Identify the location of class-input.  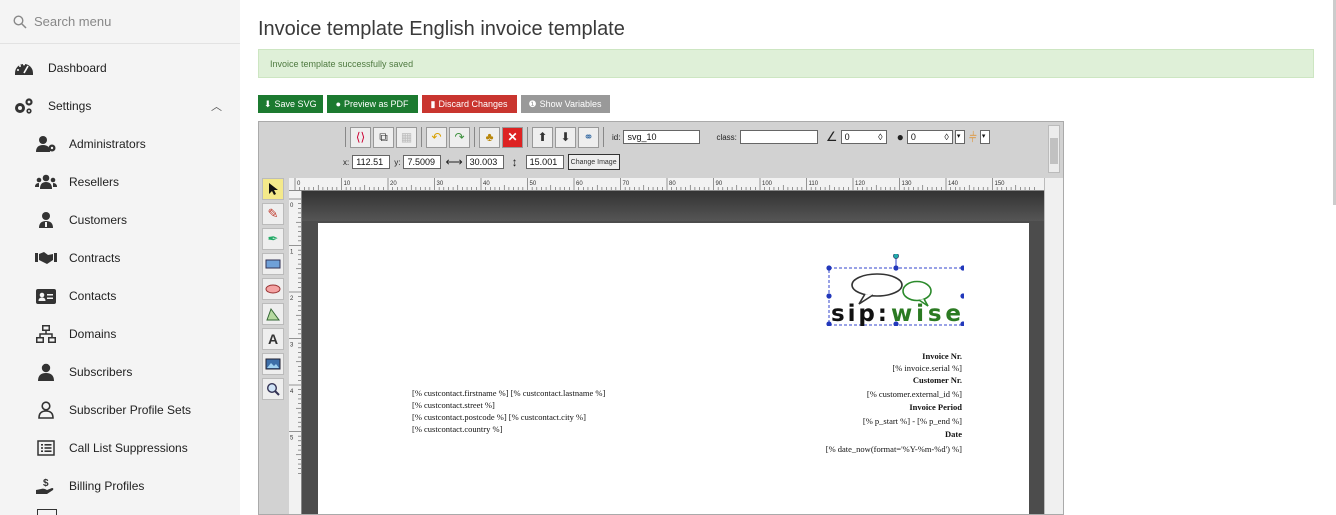
(778, 137).